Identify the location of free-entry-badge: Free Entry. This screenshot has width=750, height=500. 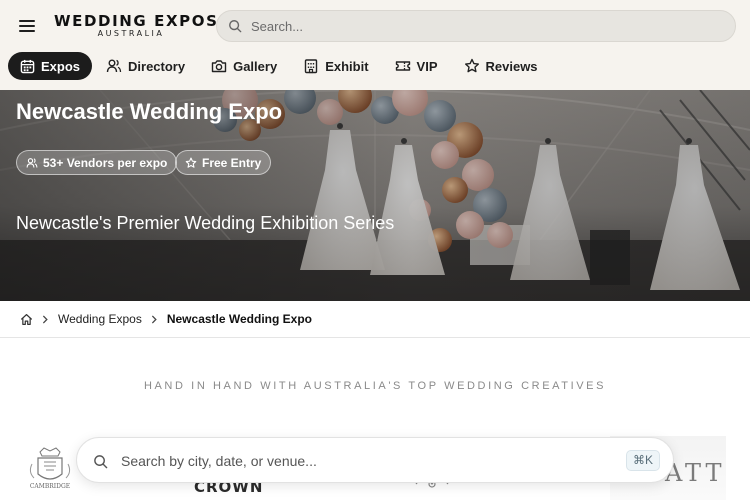
(223, 162).